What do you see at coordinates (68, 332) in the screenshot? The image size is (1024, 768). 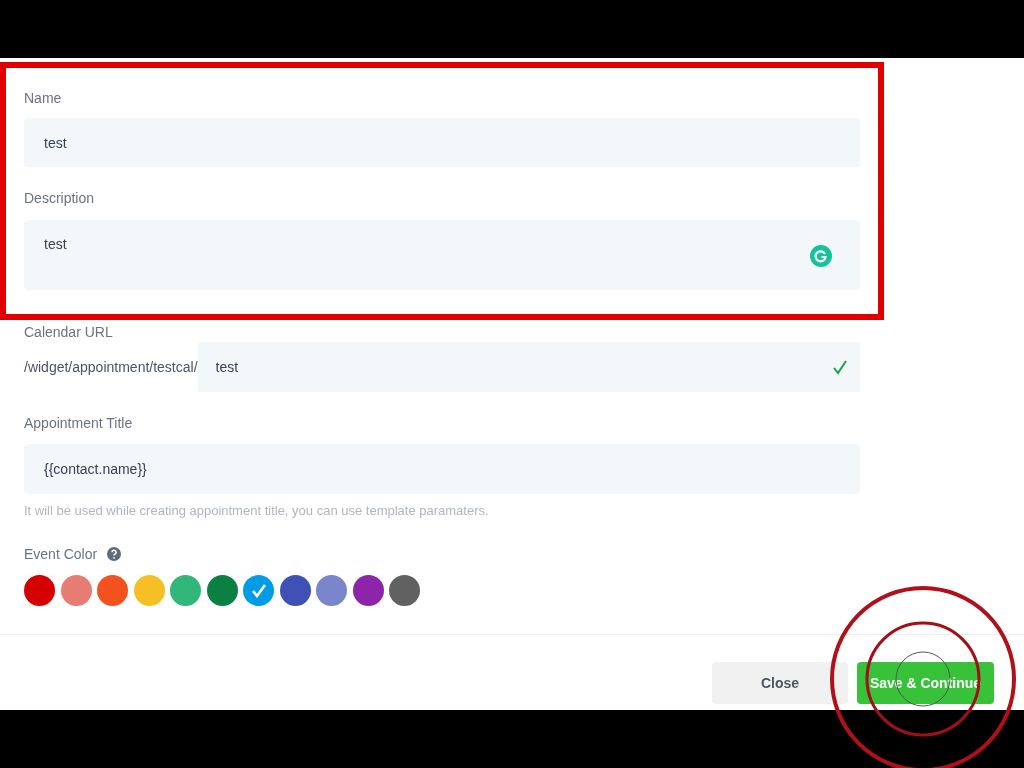 I see `field-label: Calendar URL` at bounding box center [68, 332].